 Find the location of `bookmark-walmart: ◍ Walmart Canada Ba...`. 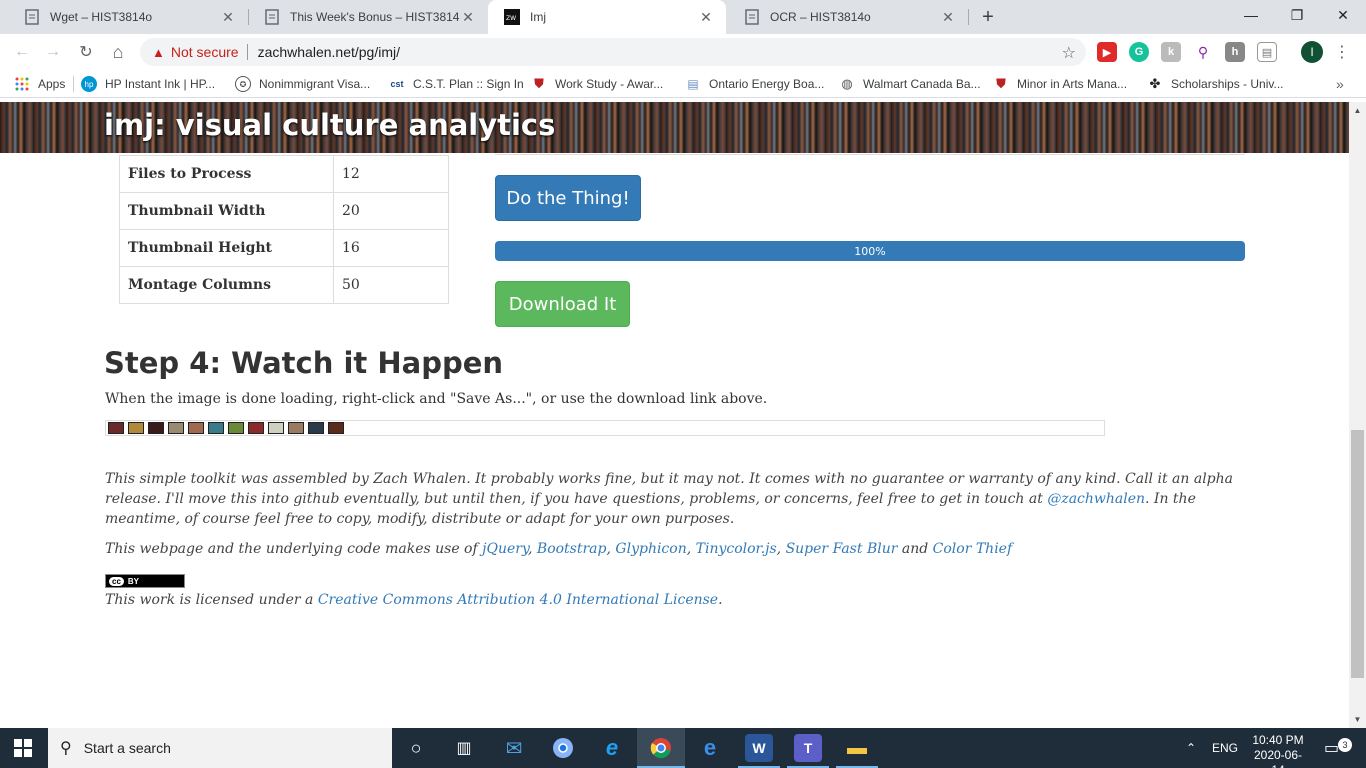

bookmark-walmart: ◍ Walmart Canada Ba... is located at coordinates (909, 84).